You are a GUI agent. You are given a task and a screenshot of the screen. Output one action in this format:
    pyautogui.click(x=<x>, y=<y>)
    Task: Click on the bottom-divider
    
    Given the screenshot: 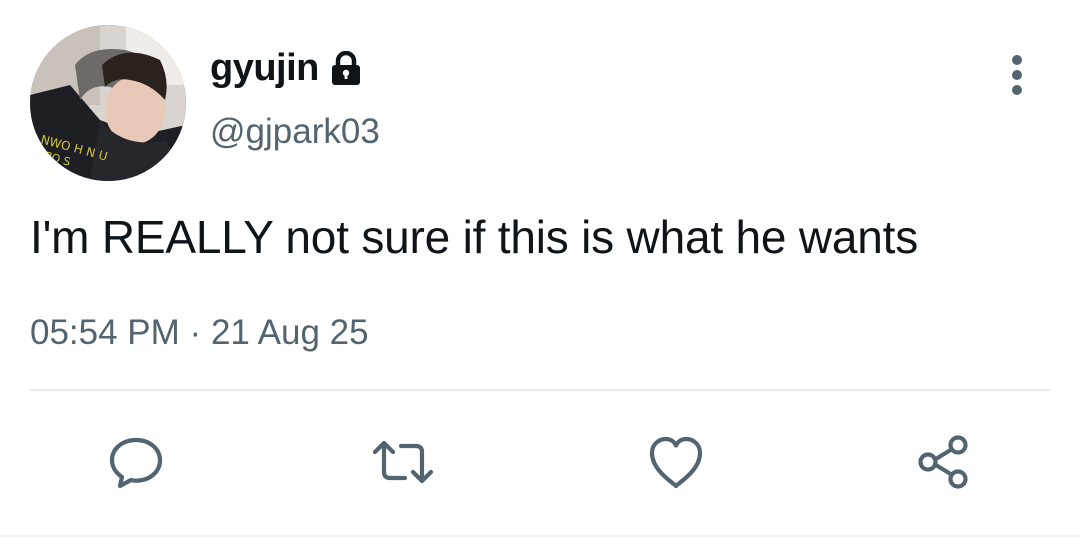 What is the action you would take?
    pyautogui.click(x=540, y=536)
    